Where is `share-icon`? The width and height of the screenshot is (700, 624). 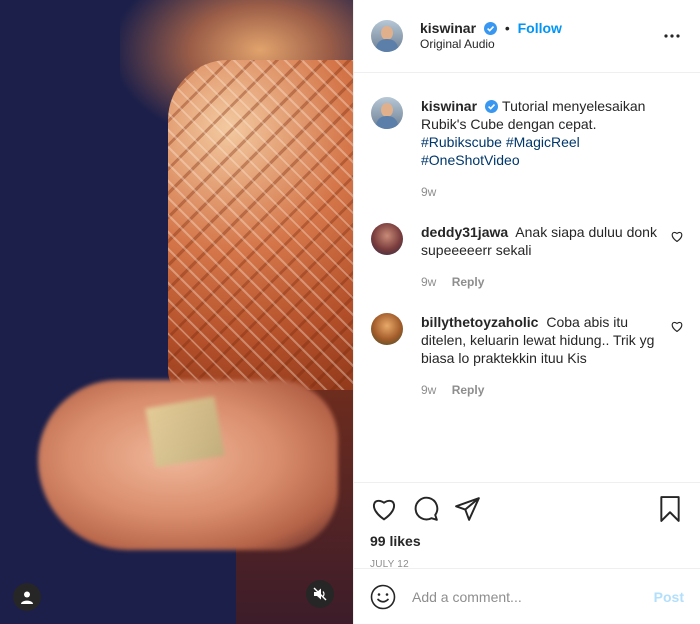 share-icon is located at coordinates (467, 509).